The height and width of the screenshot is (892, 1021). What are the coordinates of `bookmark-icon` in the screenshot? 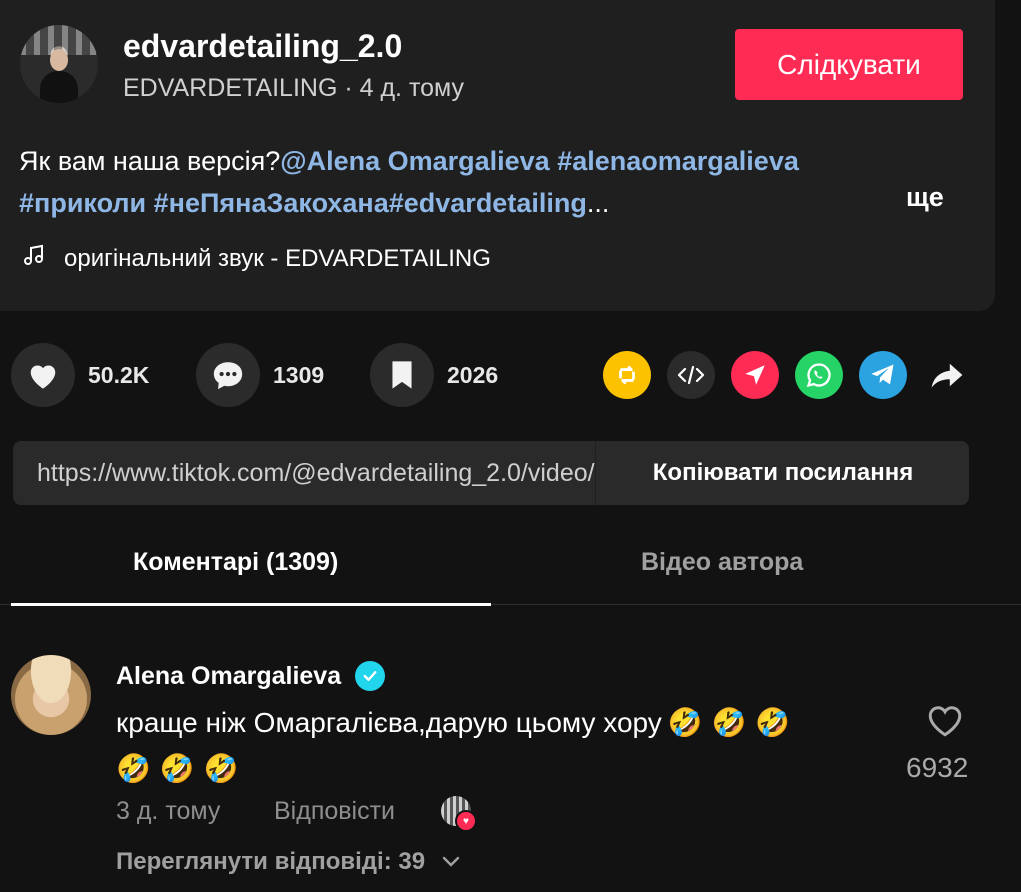 It's located at (402, 375).